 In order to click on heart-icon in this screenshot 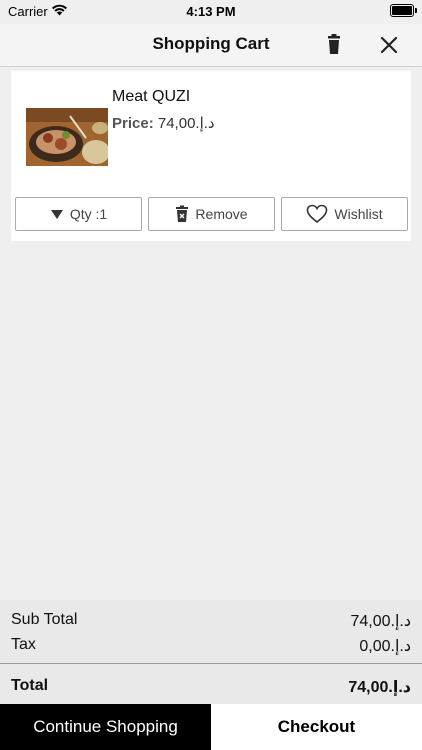, I will do `click(317, 214)`.